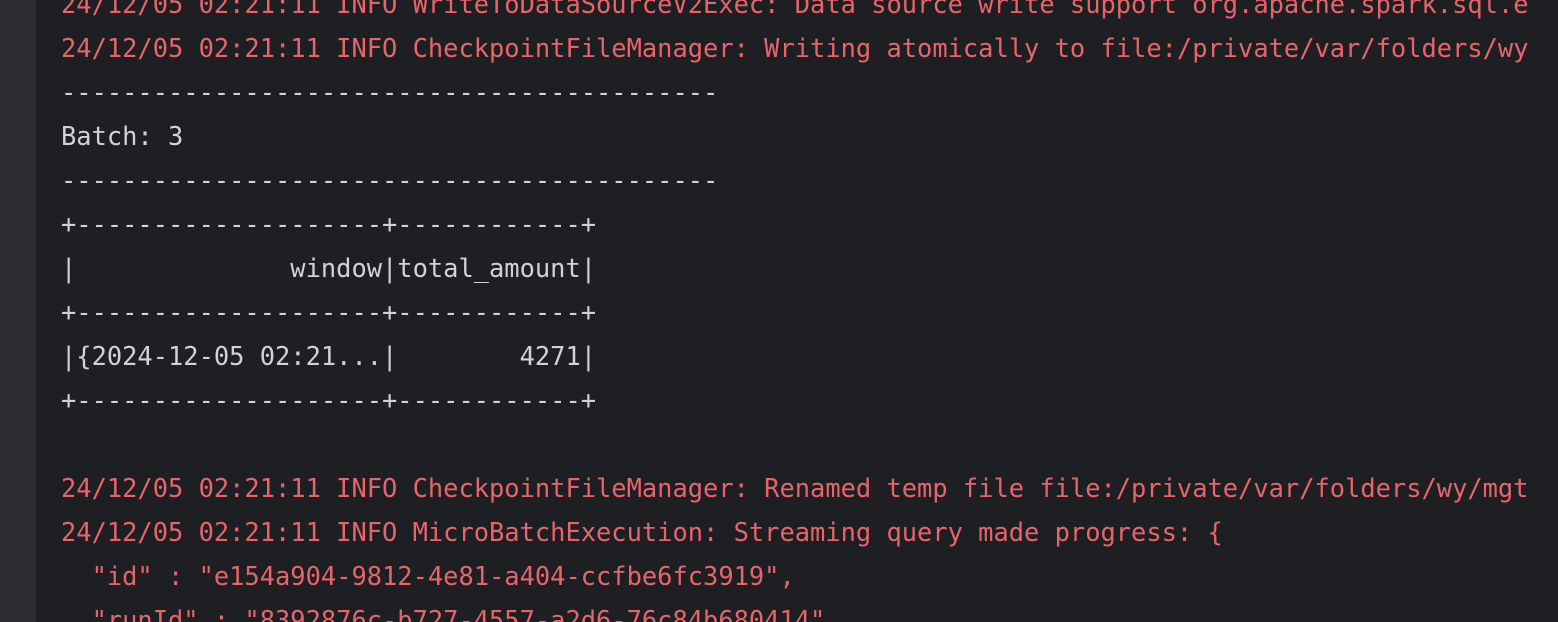  What do you see at coordinates (329, 268) in the screenshot?
I see `table-header-row: | window|total_amount|` at bounding box center [329, 268].